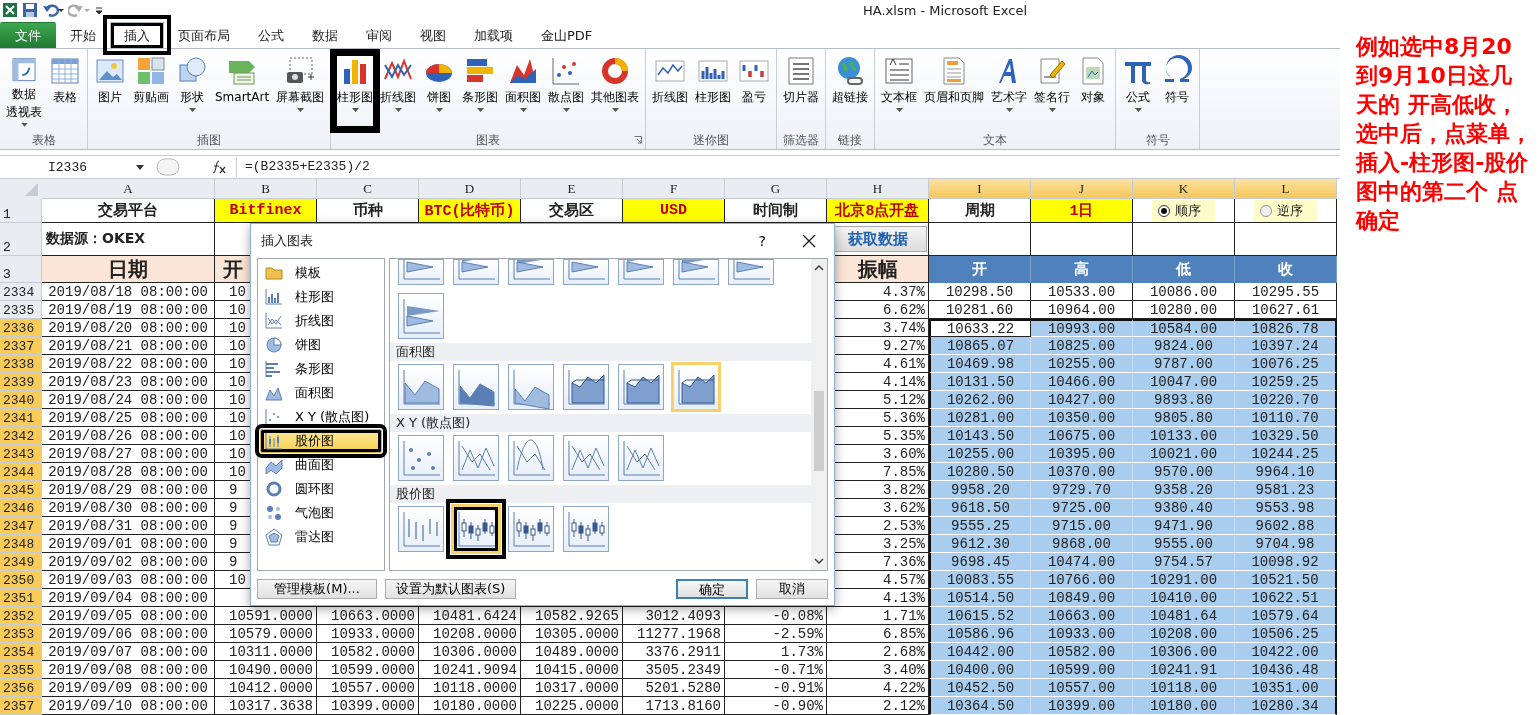  What do you see at coordinates (75, 167) in the screenshot?
I see `name-box: I2336` at bounding box center [75, 167].